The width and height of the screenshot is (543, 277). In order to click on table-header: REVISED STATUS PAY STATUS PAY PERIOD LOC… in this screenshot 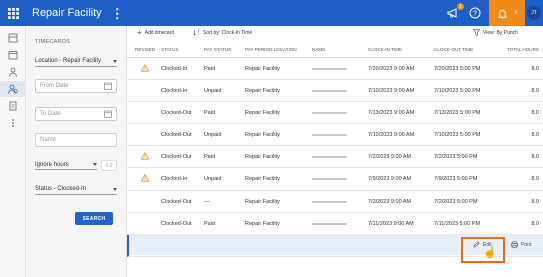, I will do `click(335, 51)`.